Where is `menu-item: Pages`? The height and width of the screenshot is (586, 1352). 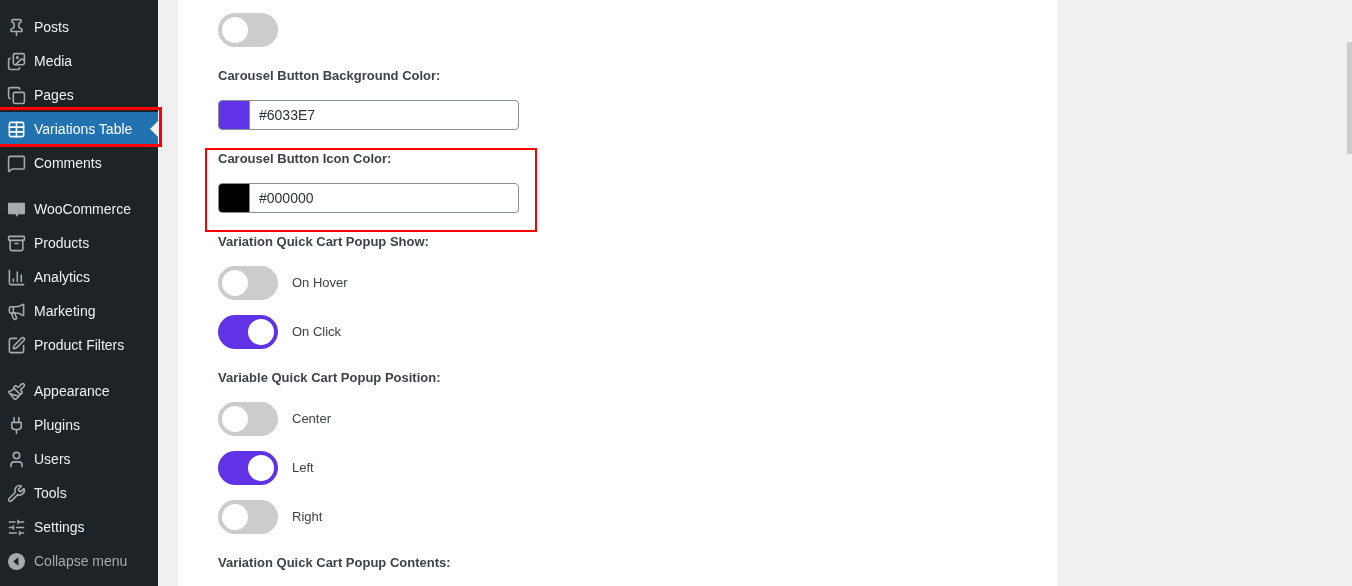
menu-item: Pages is located at coordinates (79, 95).